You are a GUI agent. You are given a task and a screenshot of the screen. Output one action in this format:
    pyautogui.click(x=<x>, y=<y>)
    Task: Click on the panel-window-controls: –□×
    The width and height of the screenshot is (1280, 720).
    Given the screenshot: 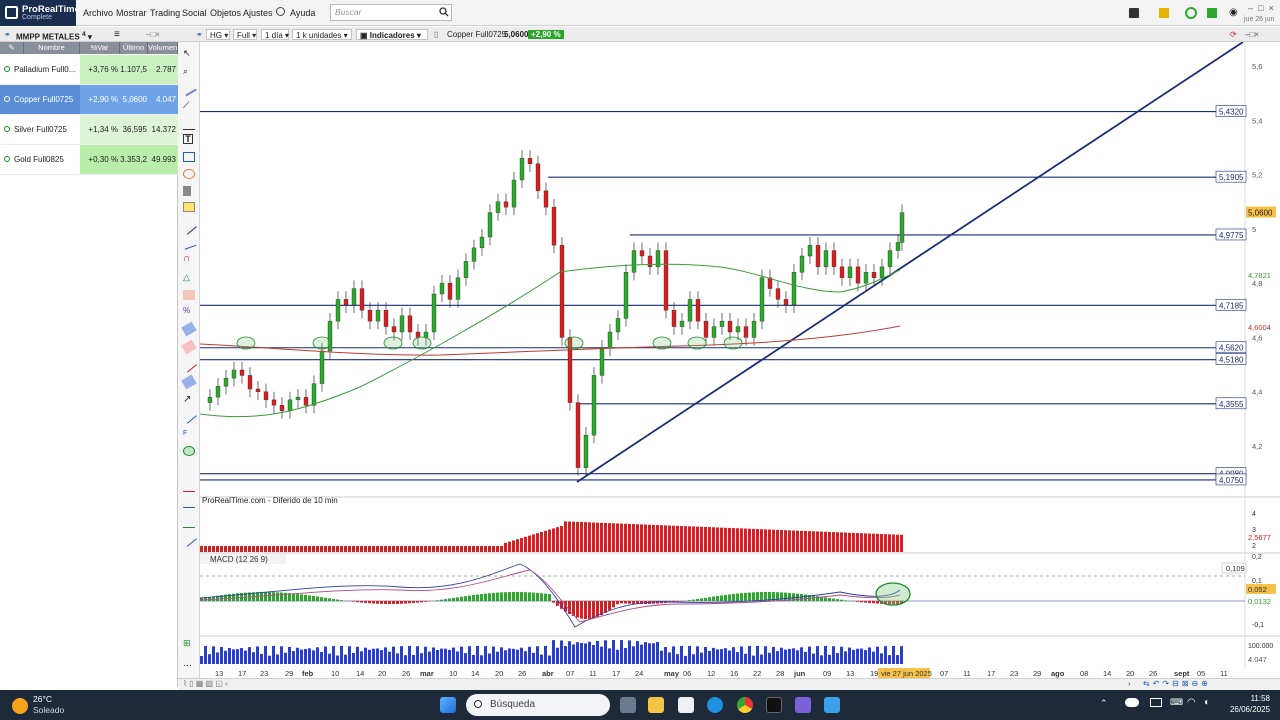 What is the action you would take?
    pyautogui.click(x=153, y=34)
    